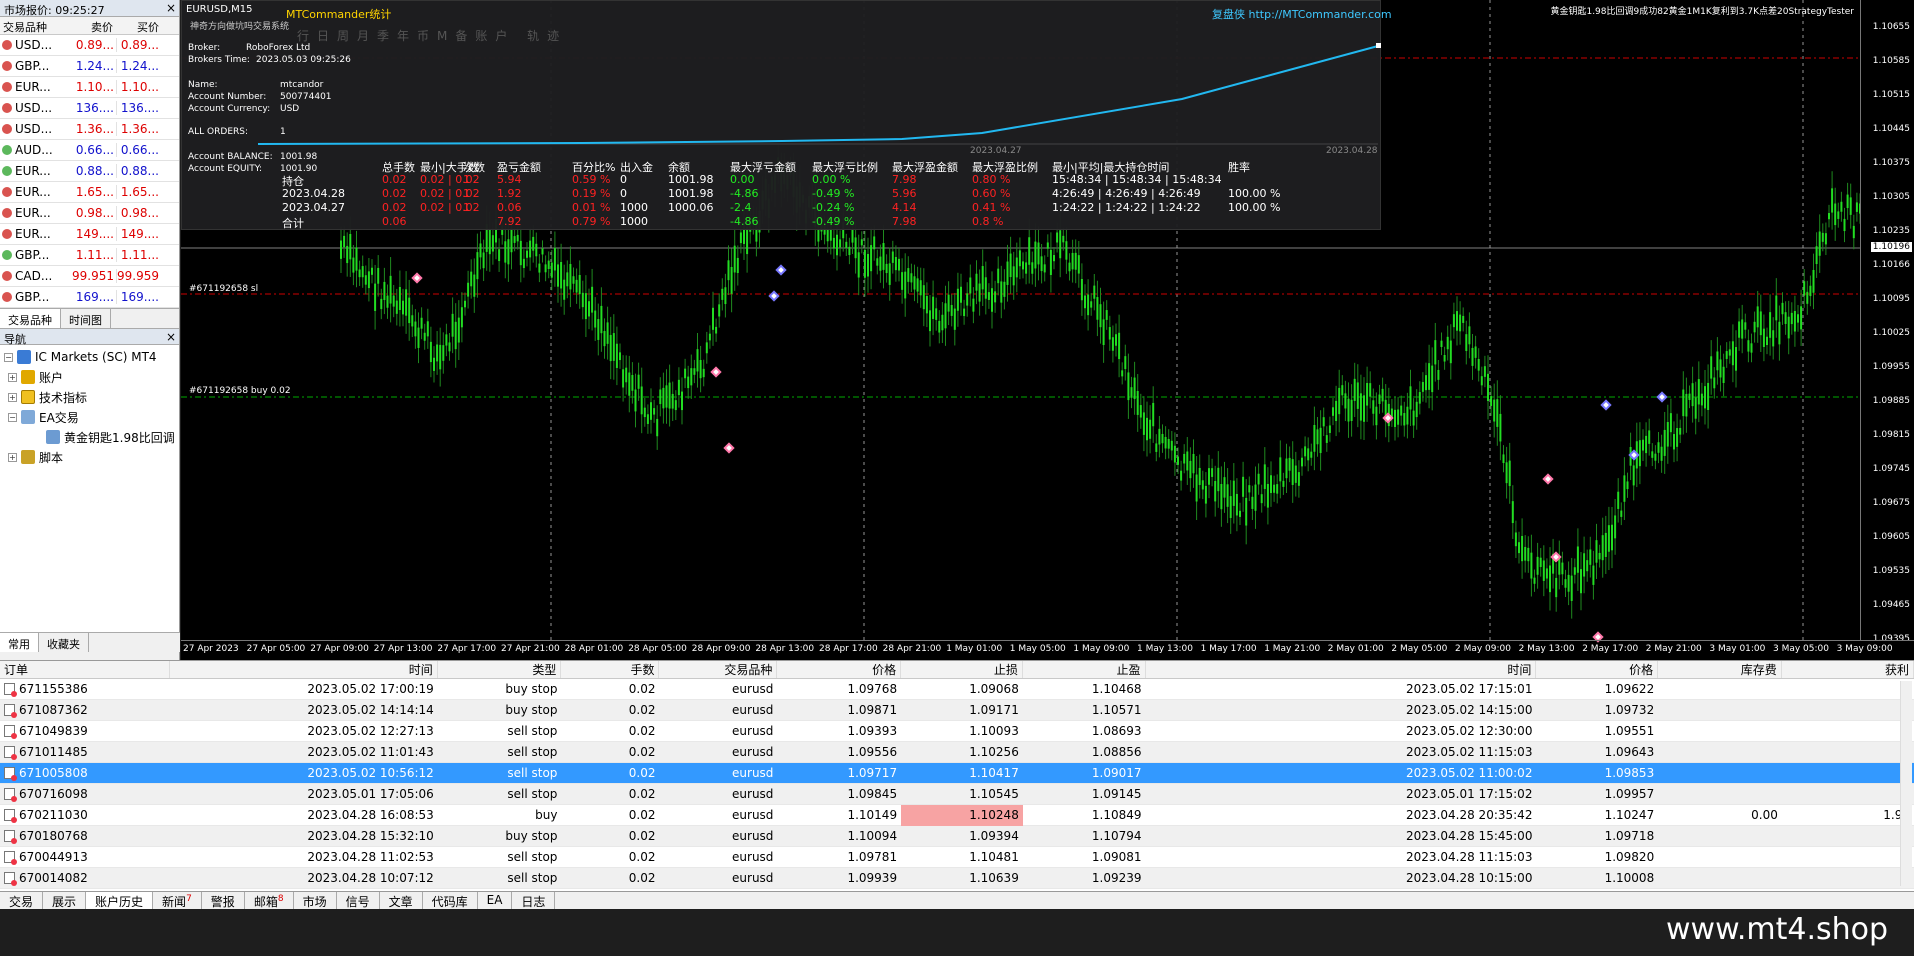  Describe the element at coordinates (223, 900) in the screenshot. I see `terminal-tab: 警报` at that location.